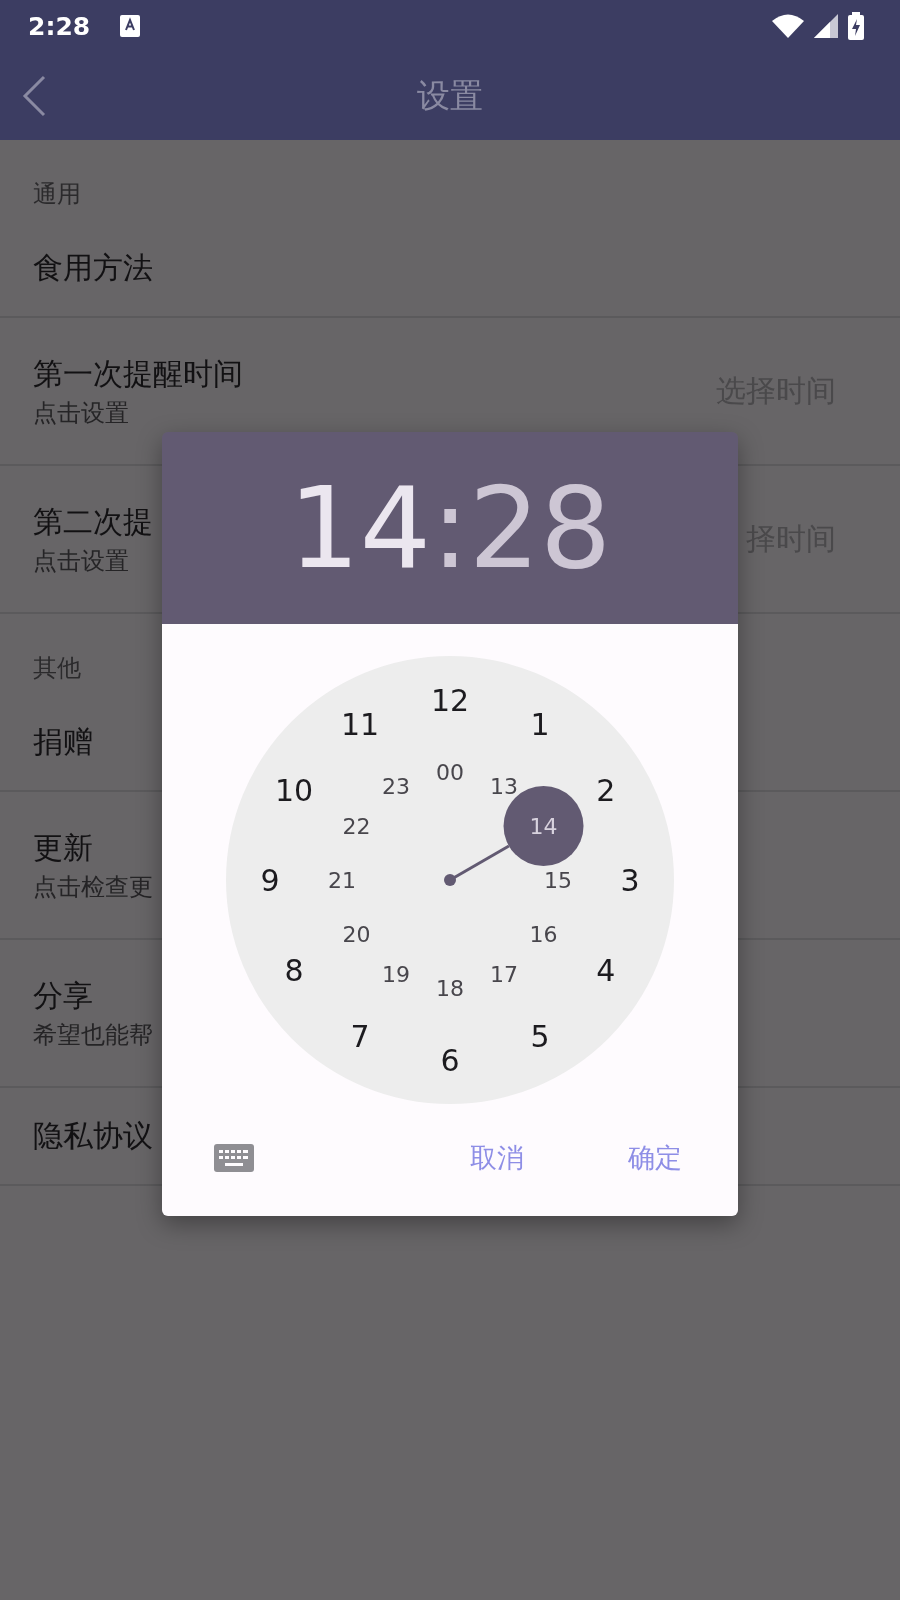 This screenshot has height=1600, width=900. Describe the element at coordinates (138, 373) in the screenshot. I see `row-title: 第一次提醒时间` at that location.